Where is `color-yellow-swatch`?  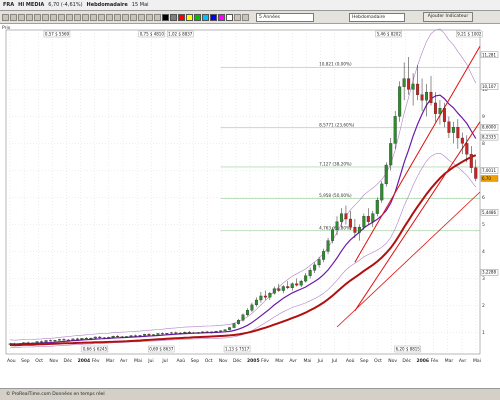
color-yellow-swatch is located at coordinates (189, 17).